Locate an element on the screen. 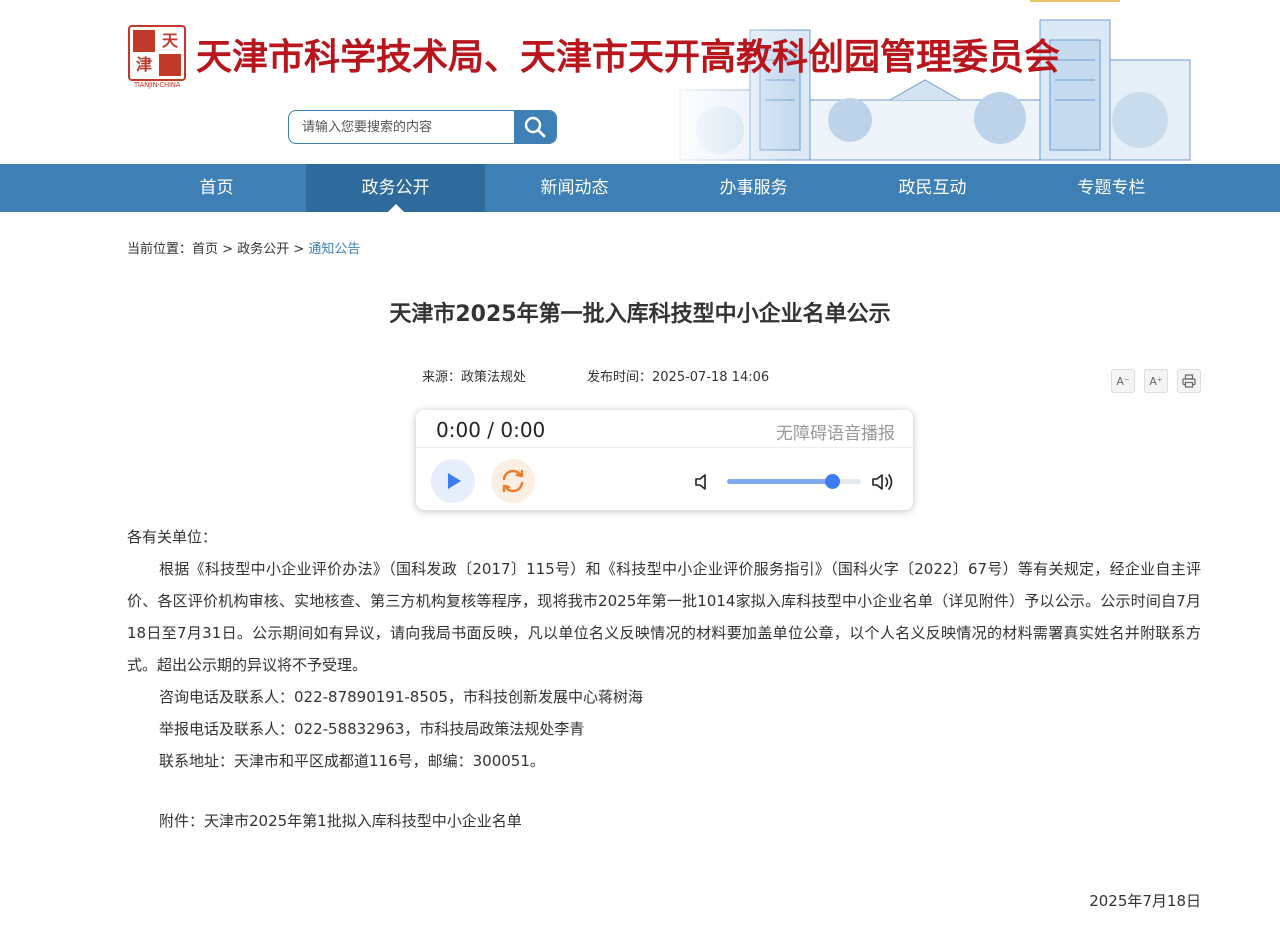 The width and height of the screenshot is (1280, 942). volume-fill is located at coordinates (779, 481).